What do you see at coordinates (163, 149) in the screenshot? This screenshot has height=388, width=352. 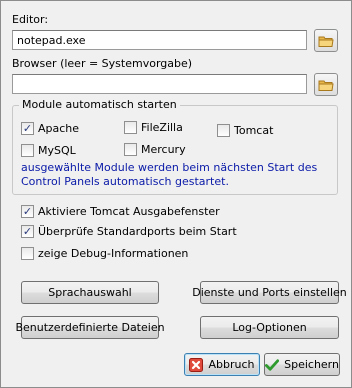 I see `checkbox-label: Mercury` at bounding box center [163, 149].